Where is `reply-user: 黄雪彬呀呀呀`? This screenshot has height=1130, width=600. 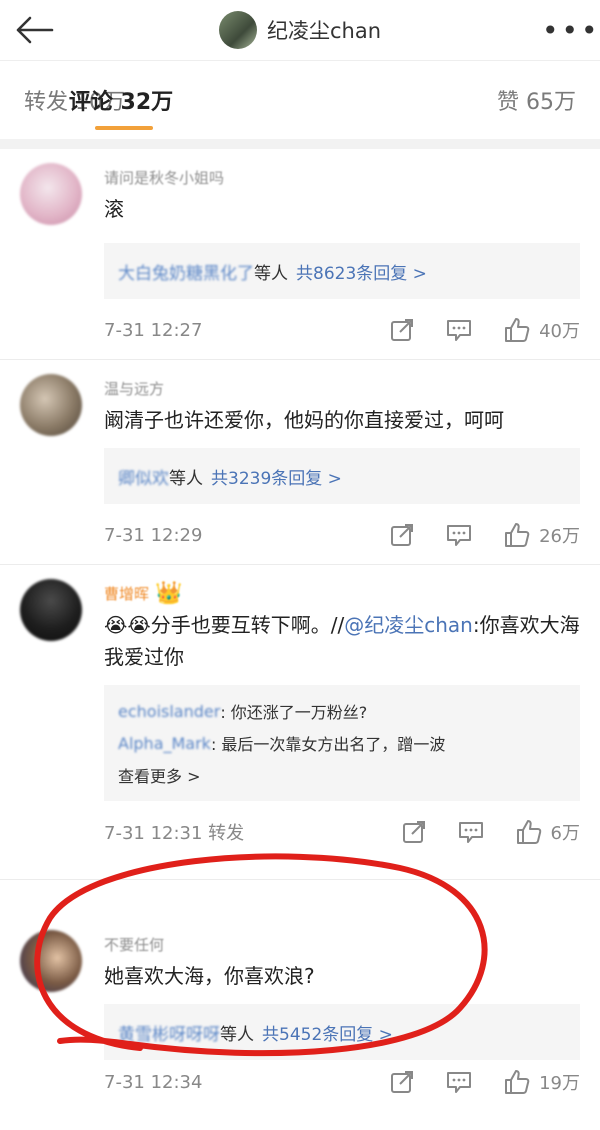 reply-user: 黄雪彬呀呀呀 is located at coordinates (169, 1032).